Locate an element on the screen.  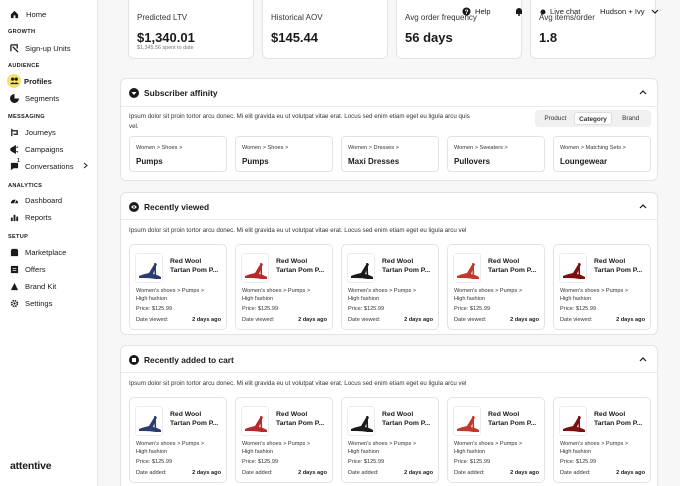
sidebar-item-profiles: Profiles is located at coordinates (49, 81).